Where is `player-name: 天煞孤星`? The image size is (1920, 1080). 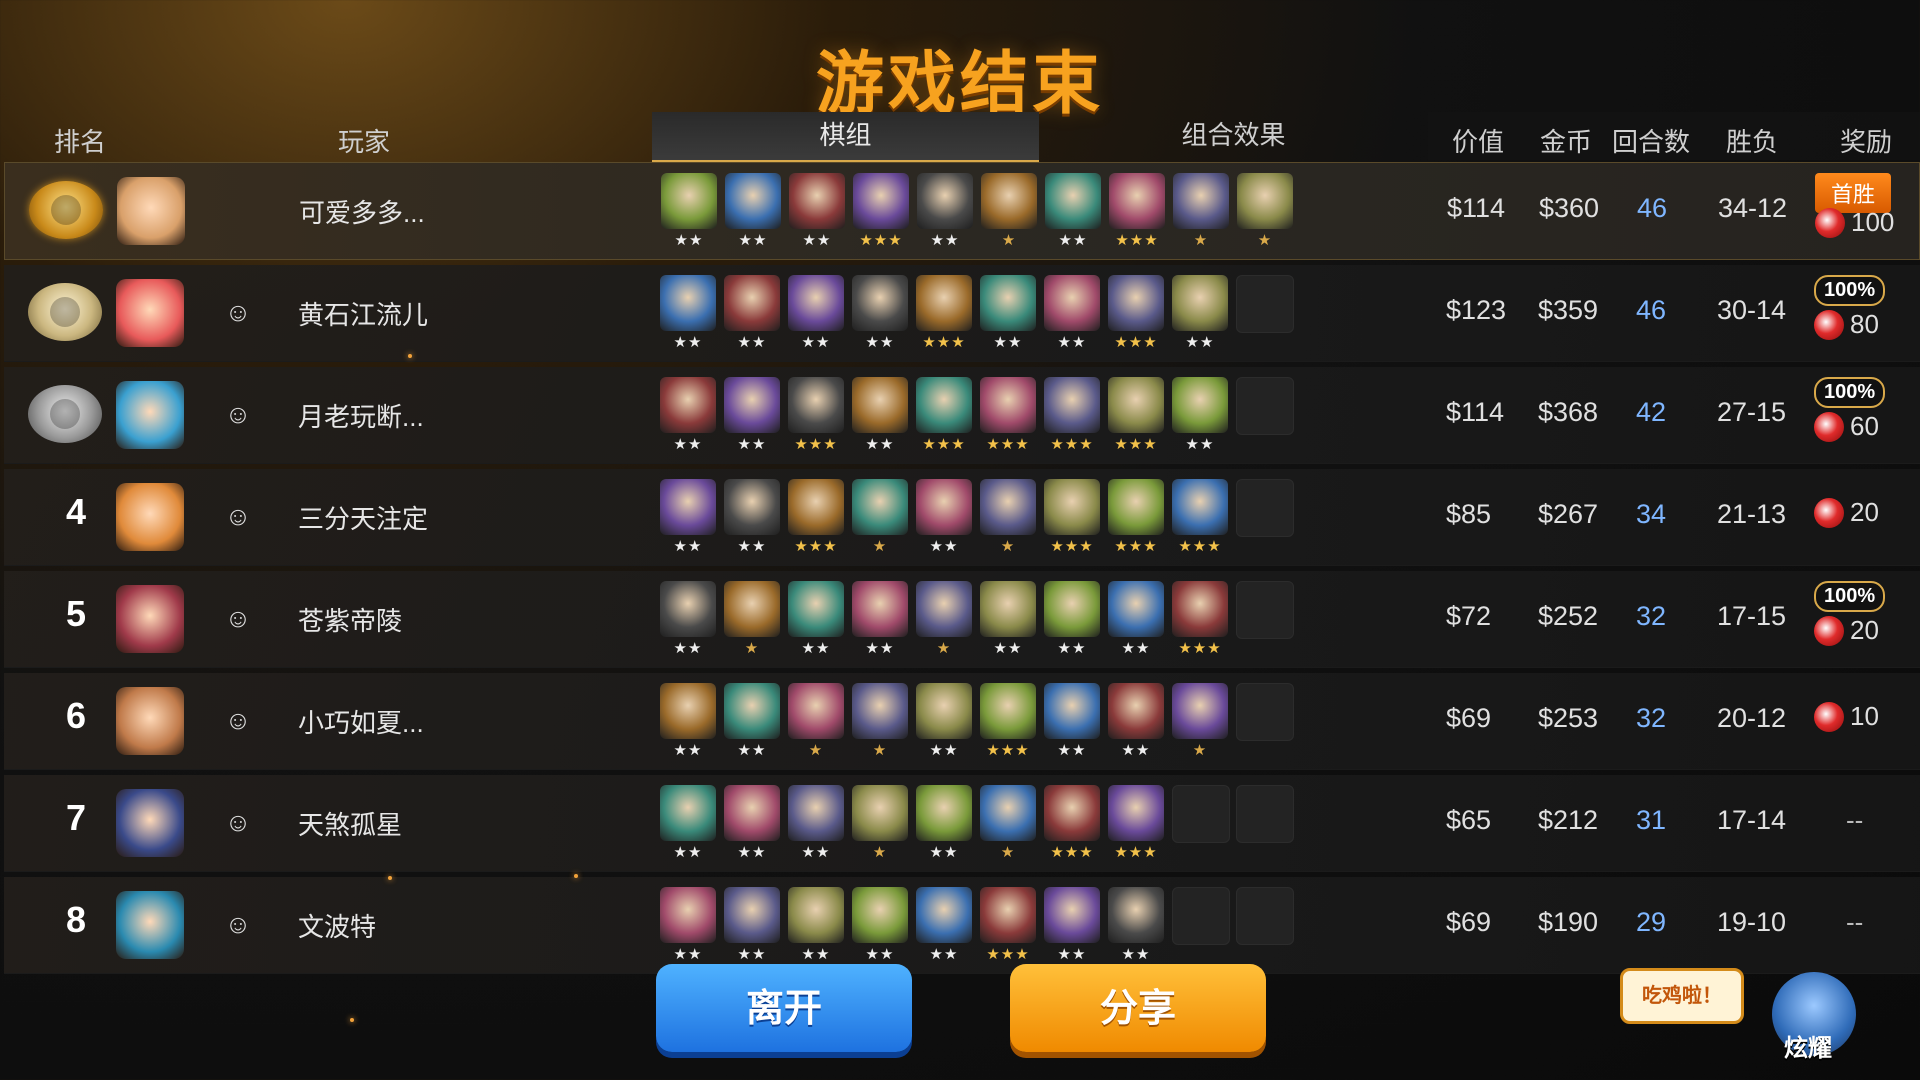 player-name: 天煞孤星 is located at coordinates (350, 823).